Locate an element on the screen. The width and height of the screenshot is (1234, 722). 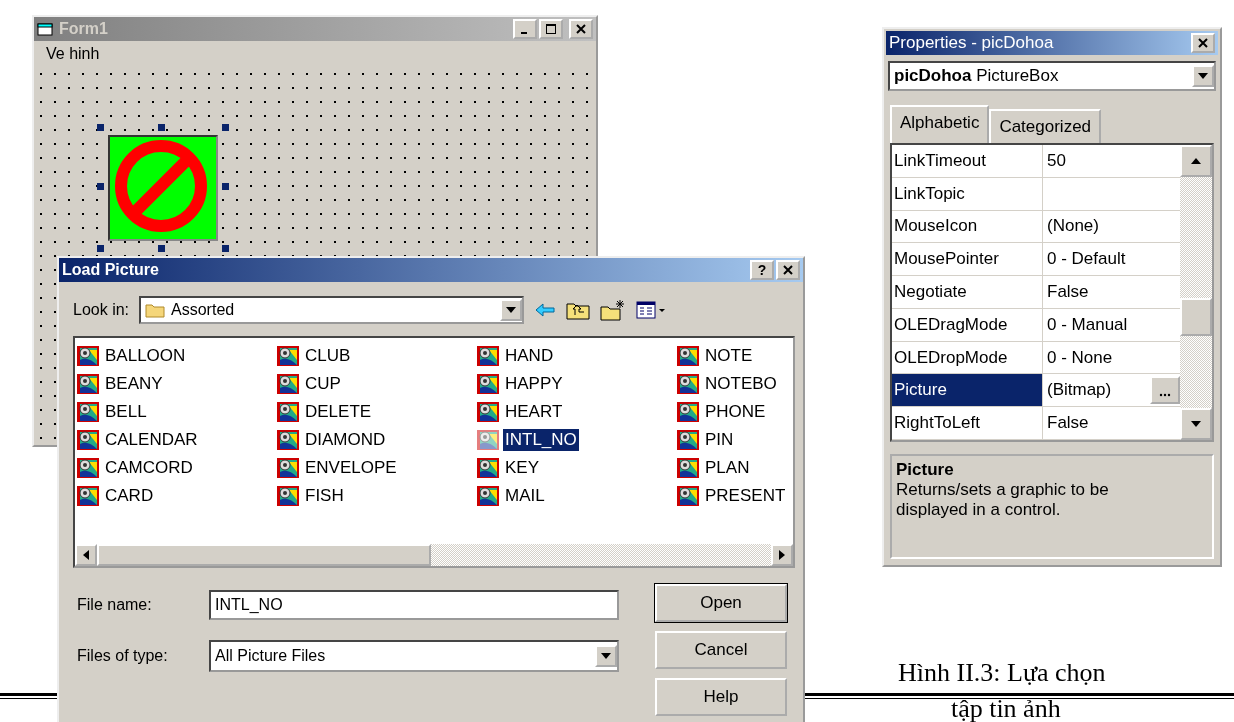
look-in-label: Look in: is located at coordinates (101, 310).